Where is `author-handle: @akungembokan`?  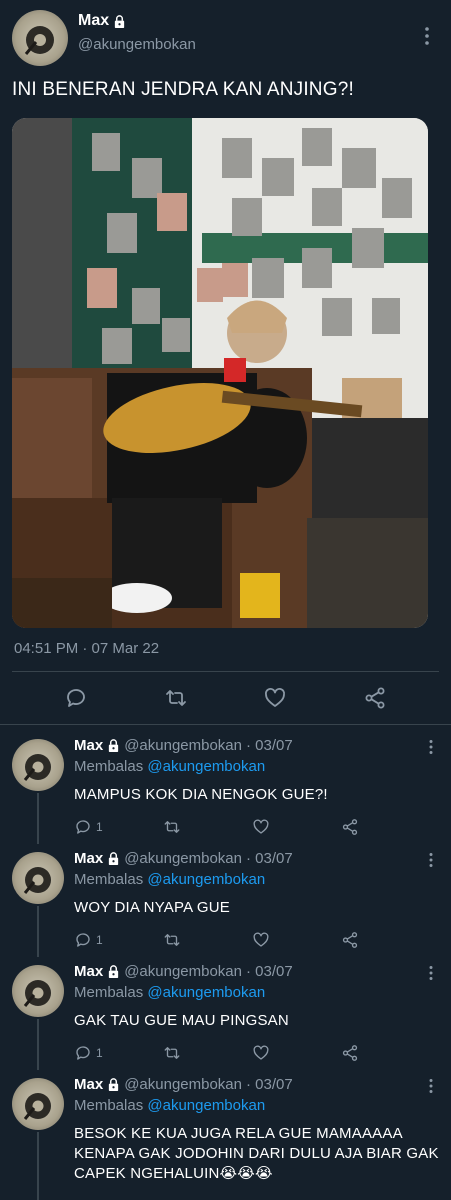
author-handle: @akungembokan is located at coordinates (247, 44).